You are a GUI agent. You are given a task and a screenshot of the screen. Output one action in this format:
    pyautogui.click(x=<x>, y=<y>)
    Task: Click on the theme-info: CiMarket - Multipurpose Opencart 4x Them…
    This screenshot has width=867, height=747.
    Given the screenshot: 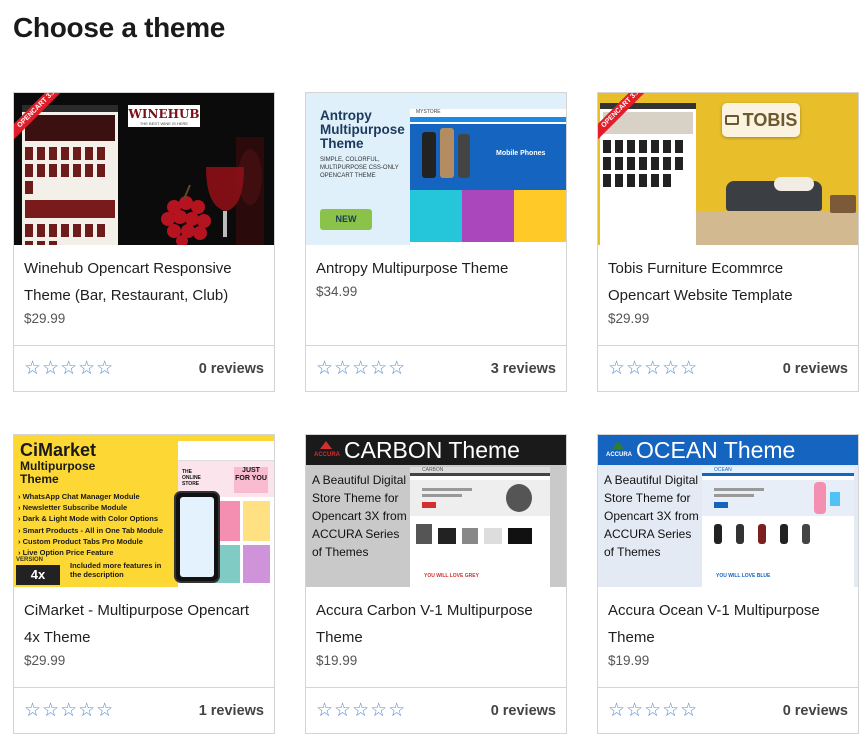 What is the action you would take?
    pyautogui.click(x=144, y=637)
    